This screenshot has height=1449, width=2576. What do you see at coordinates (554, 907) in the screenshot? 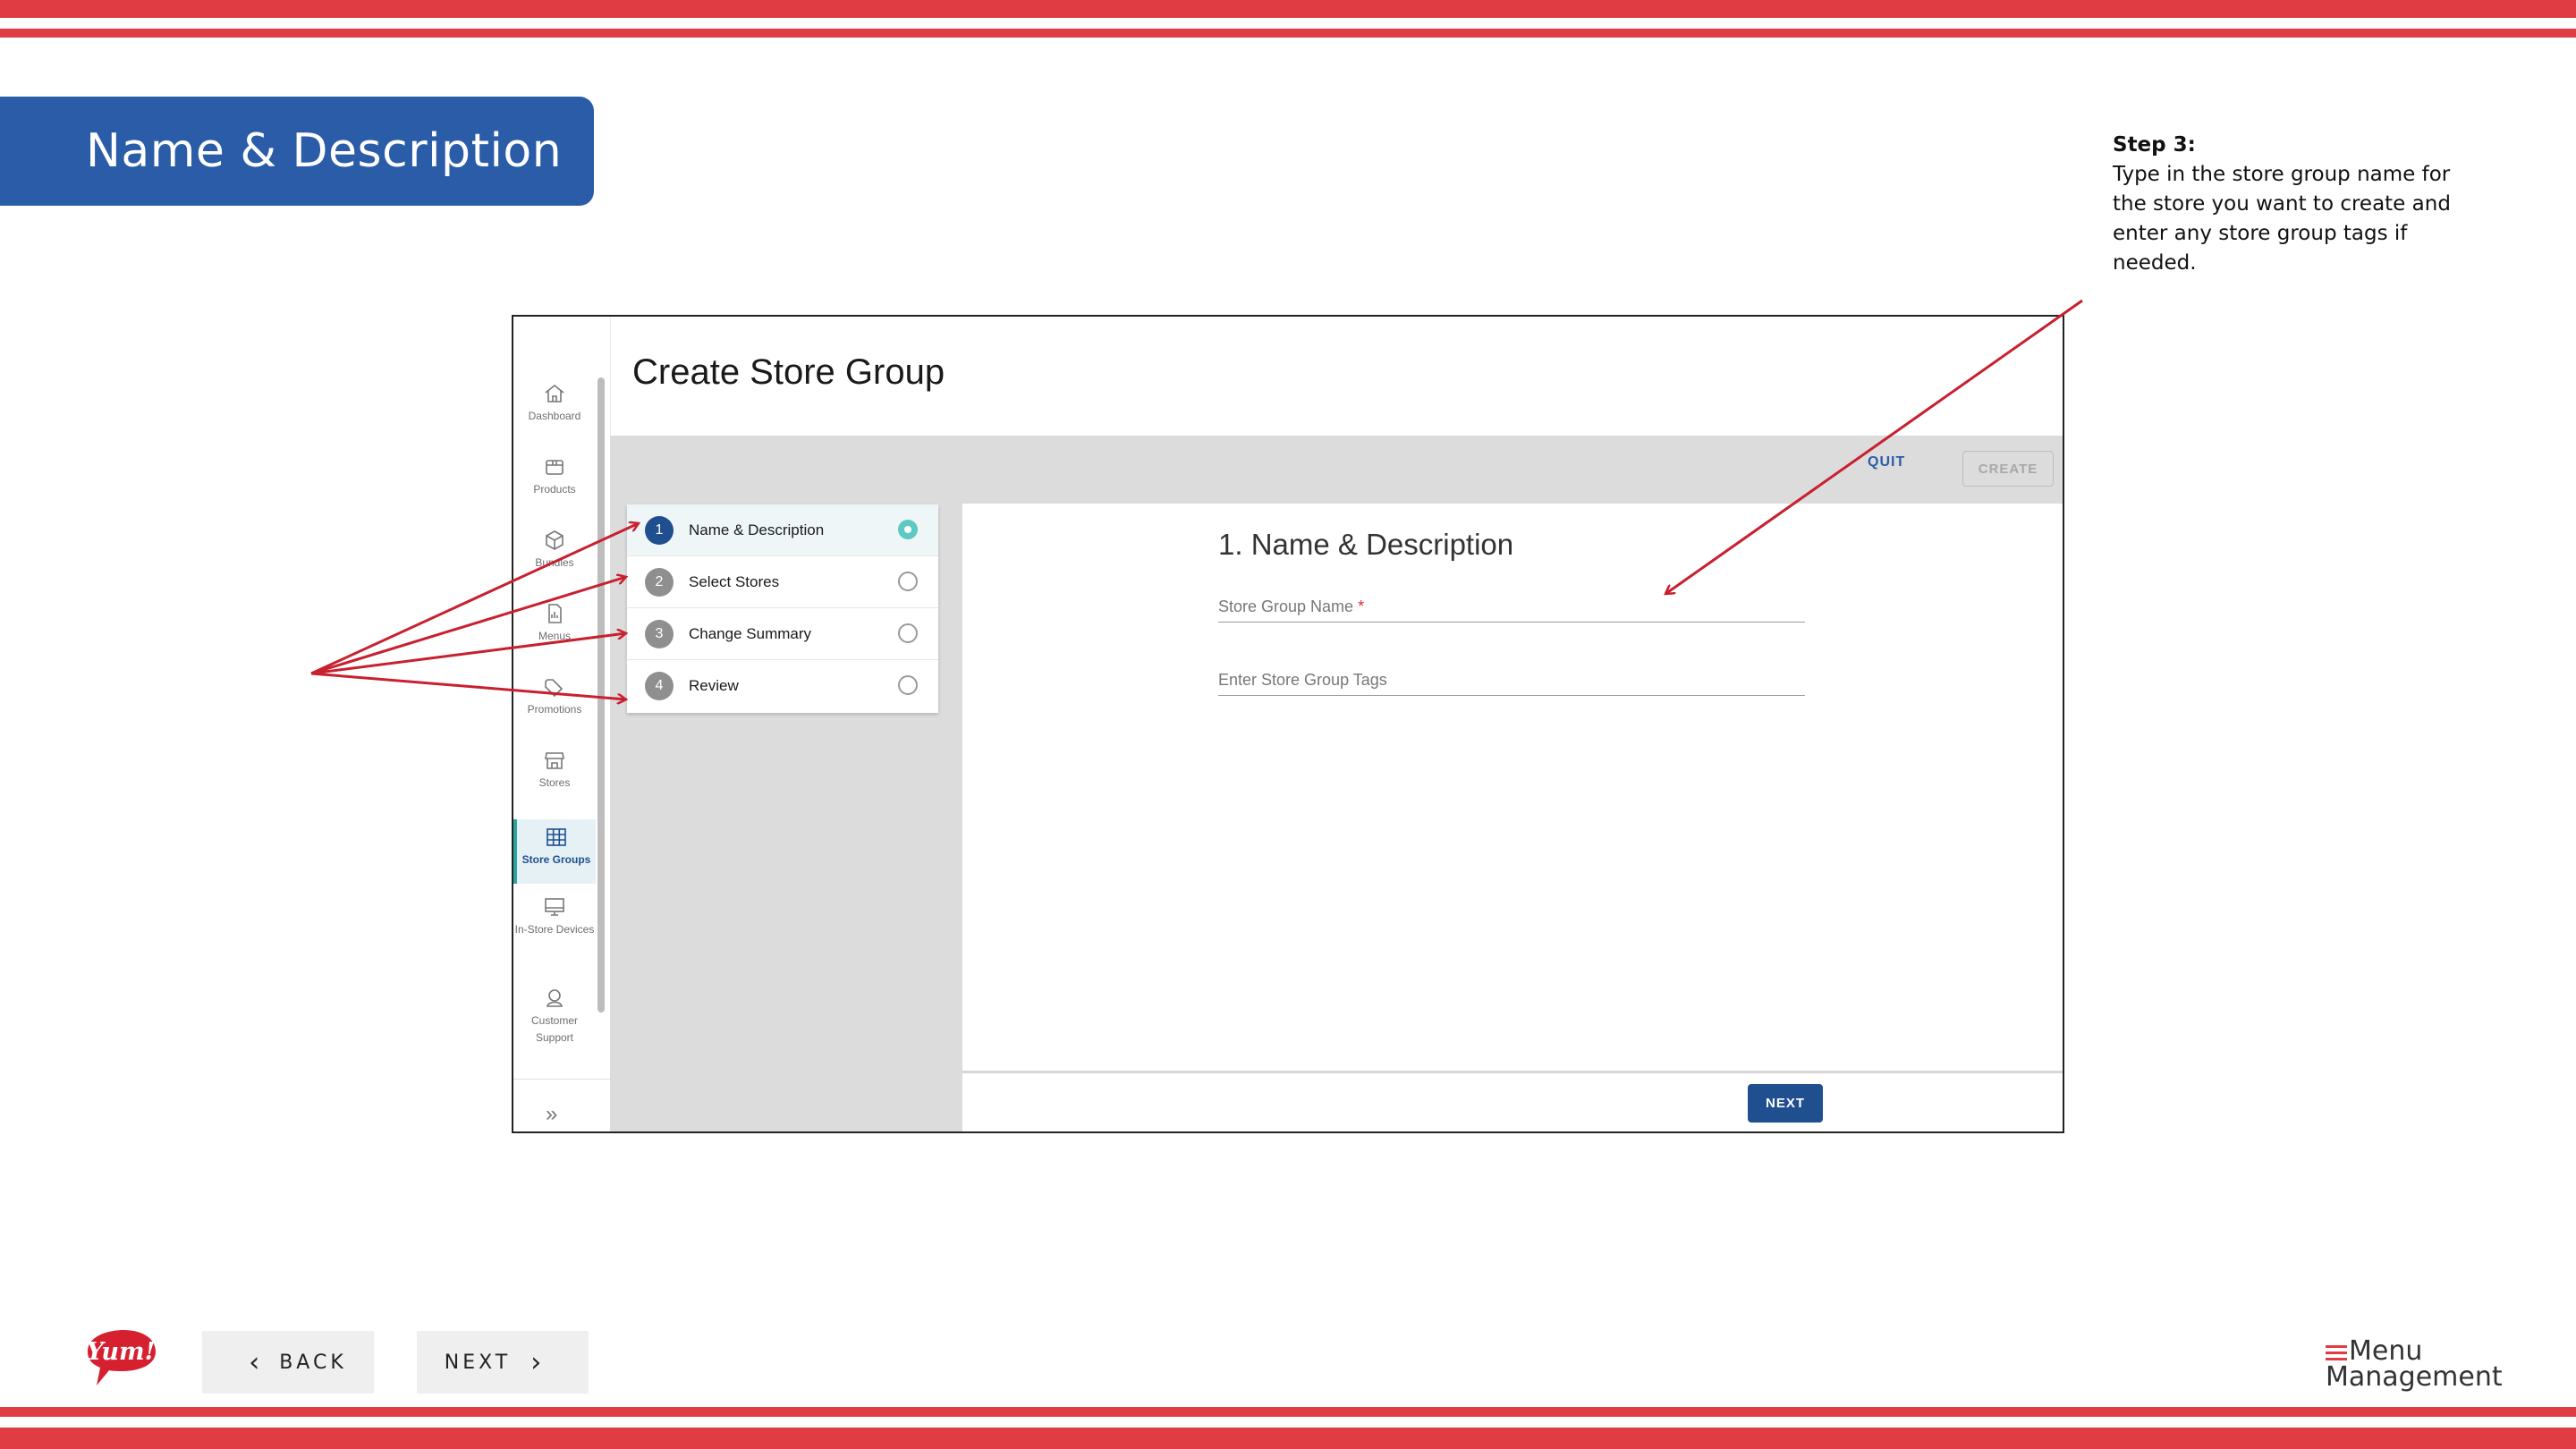
I see `monitor-icon` at bounding box center [554, 907].